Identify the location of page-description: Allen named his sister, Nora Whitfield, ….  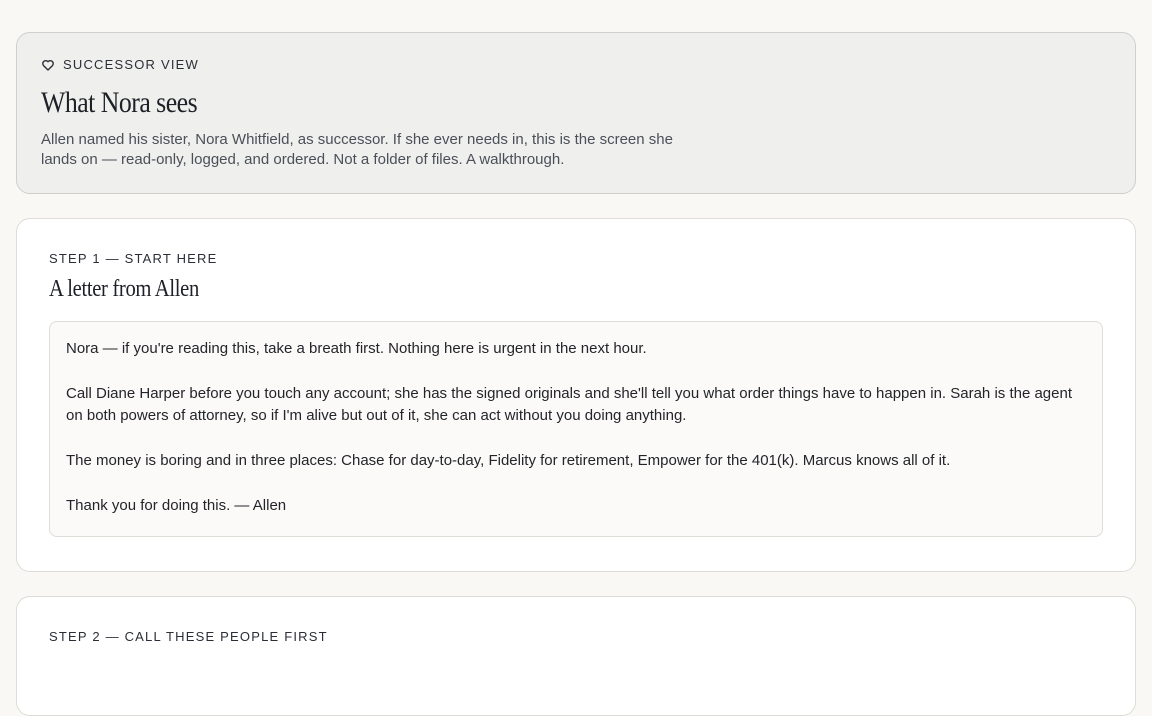
(357, 149).